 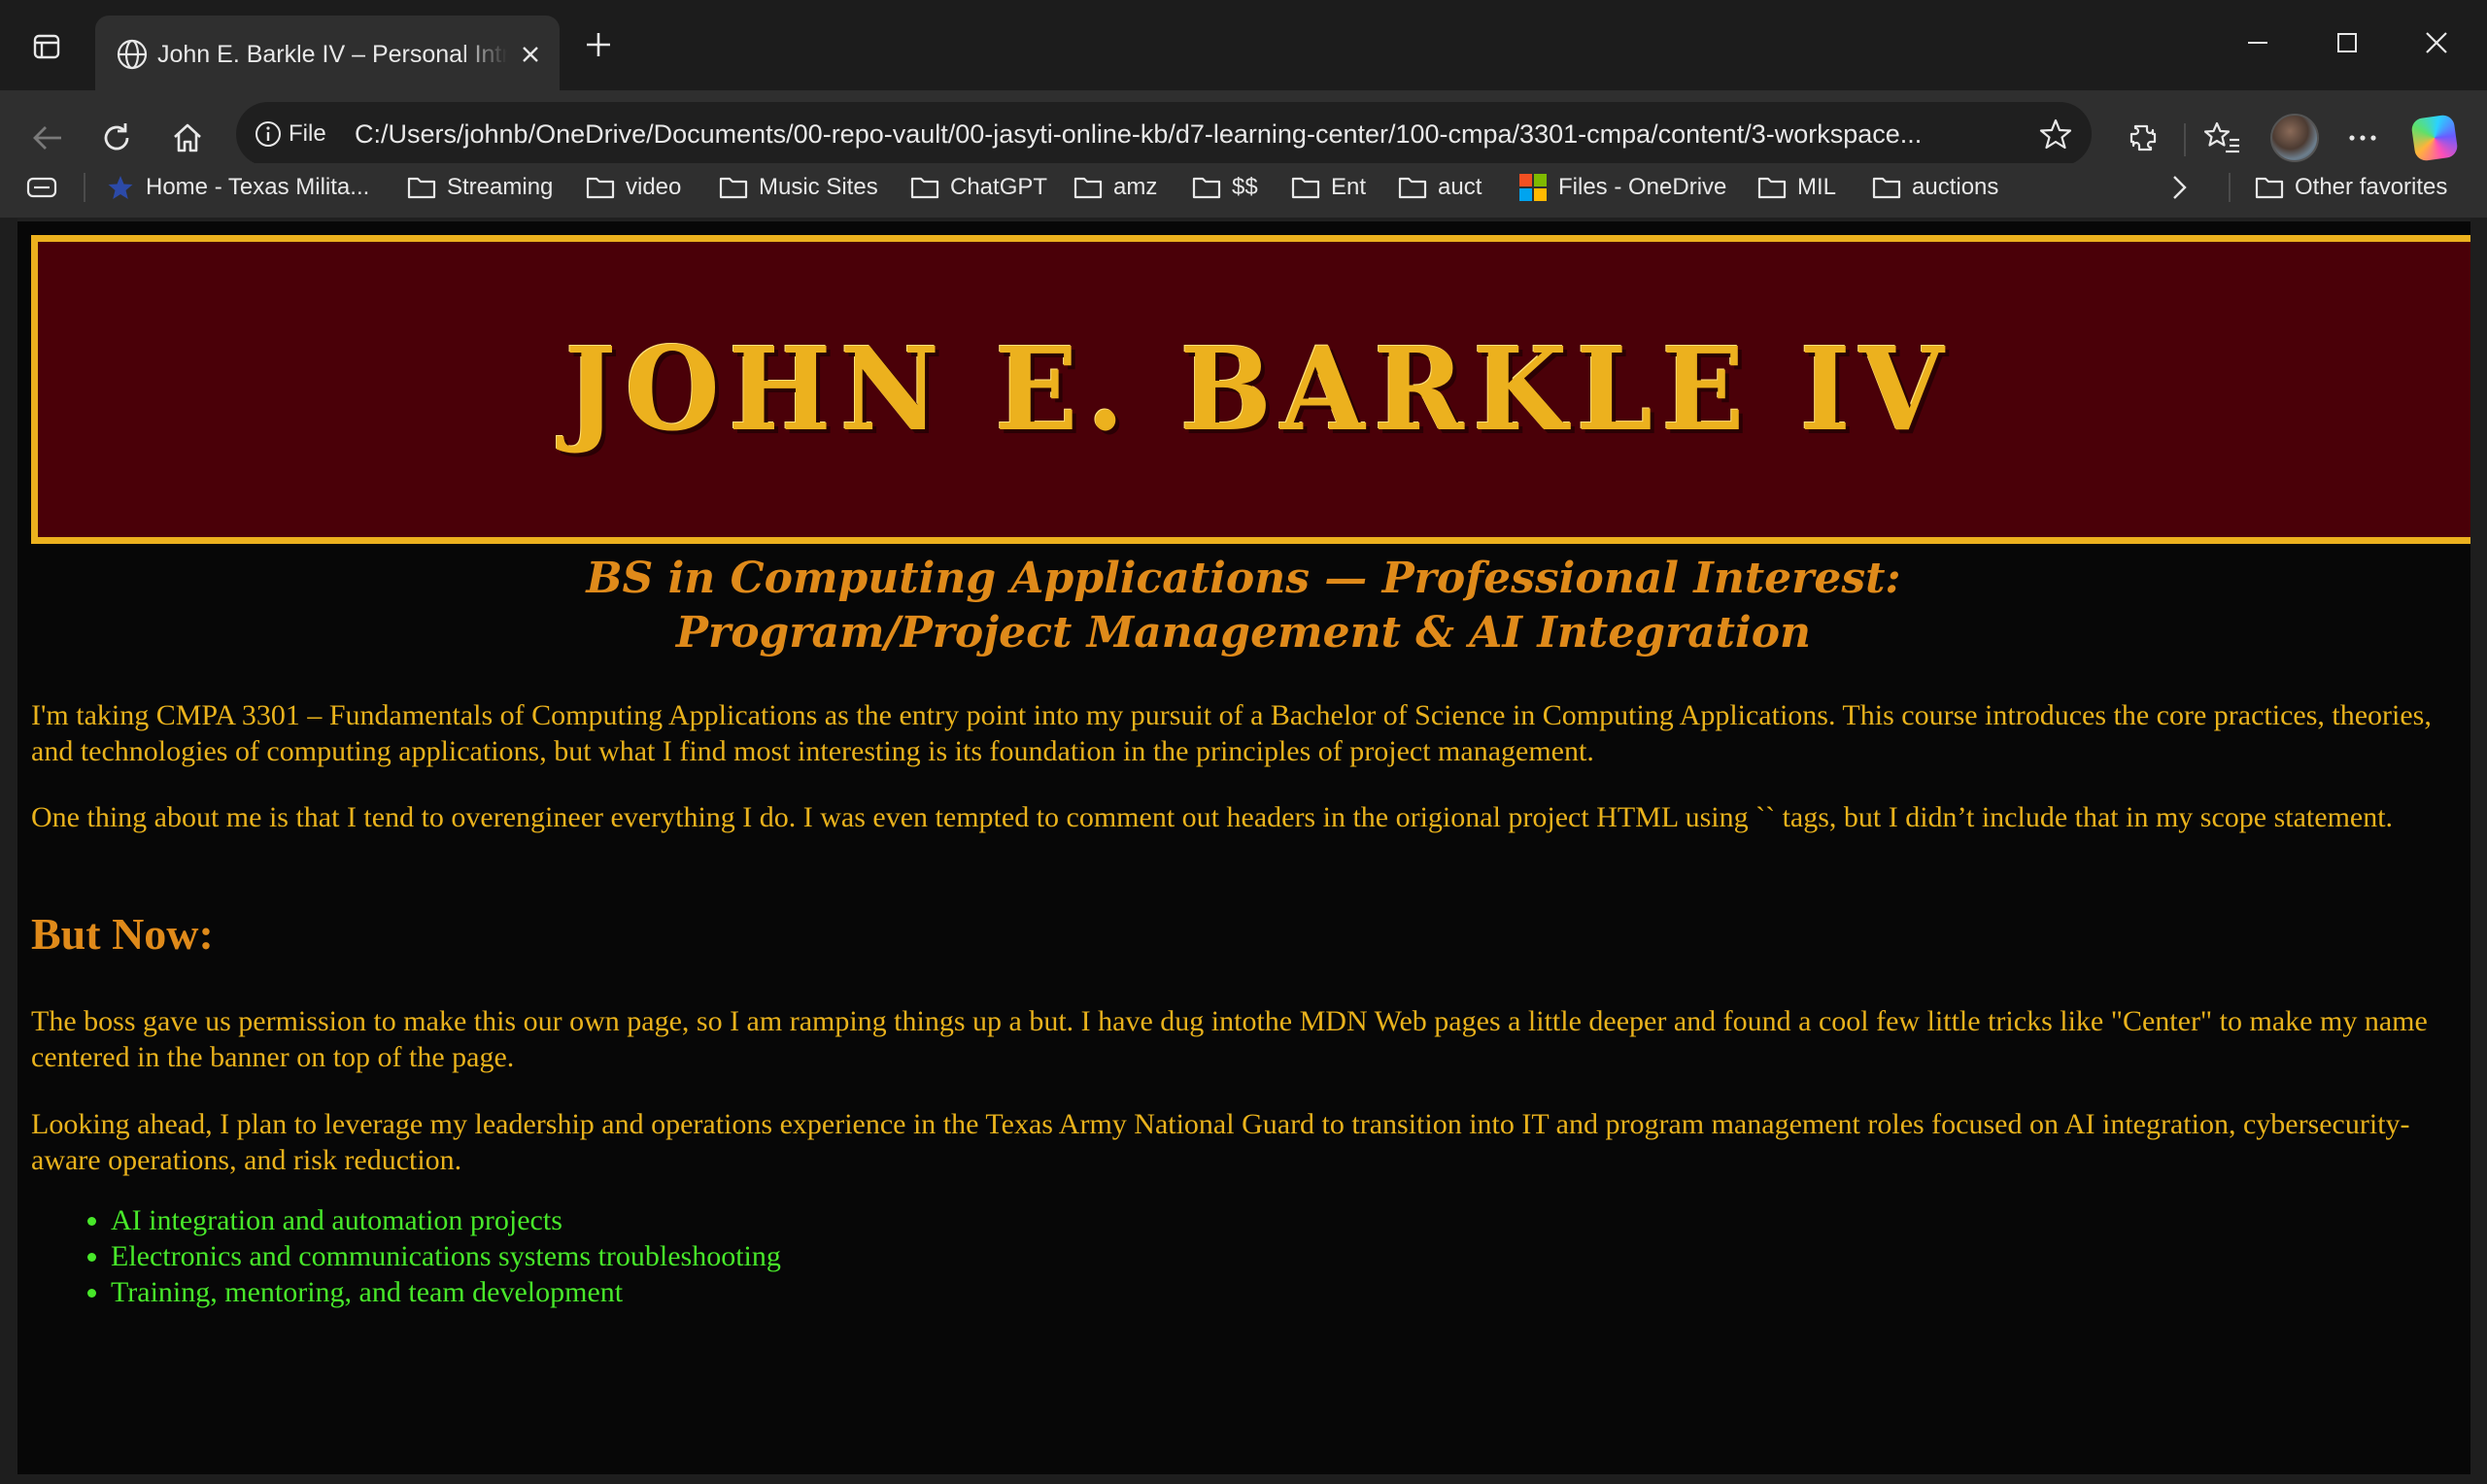 I want to click on info-icon, so click(x=268, y=134).